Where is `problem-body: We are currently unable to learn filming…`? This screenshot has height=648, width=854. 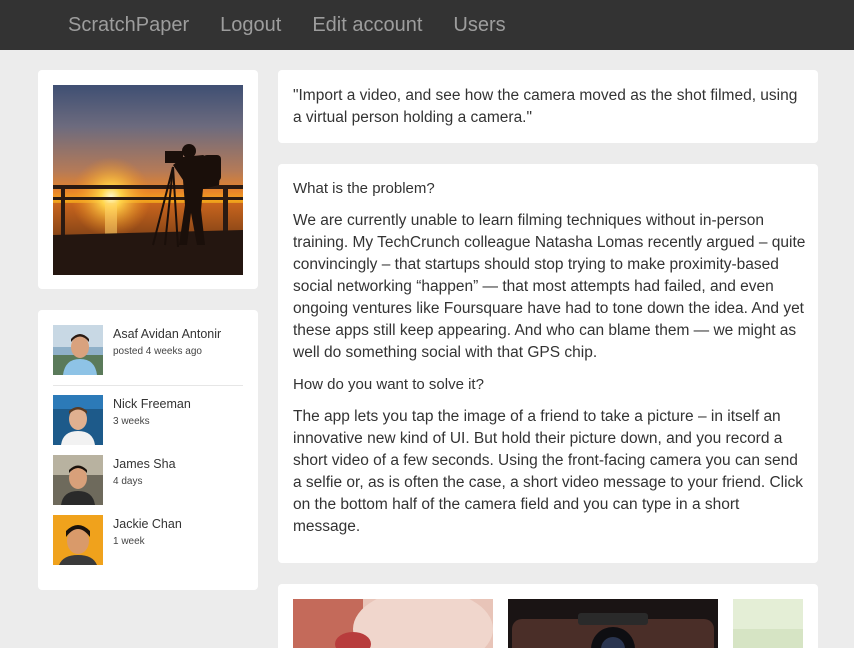
problem-body: We are currently unable to learn filming… is located at coordinates (549, 286).